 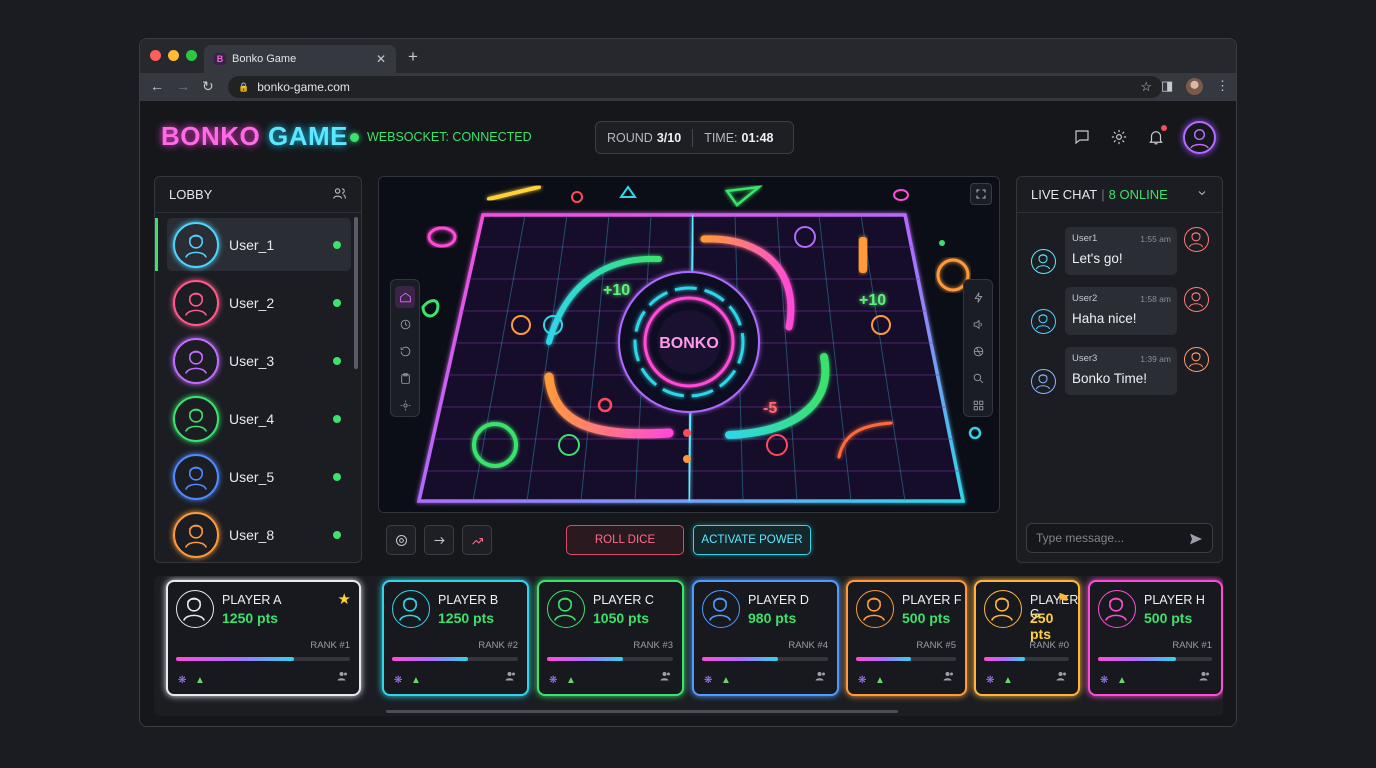 I want to click on game-settings-button, so click(x=401, y=540).